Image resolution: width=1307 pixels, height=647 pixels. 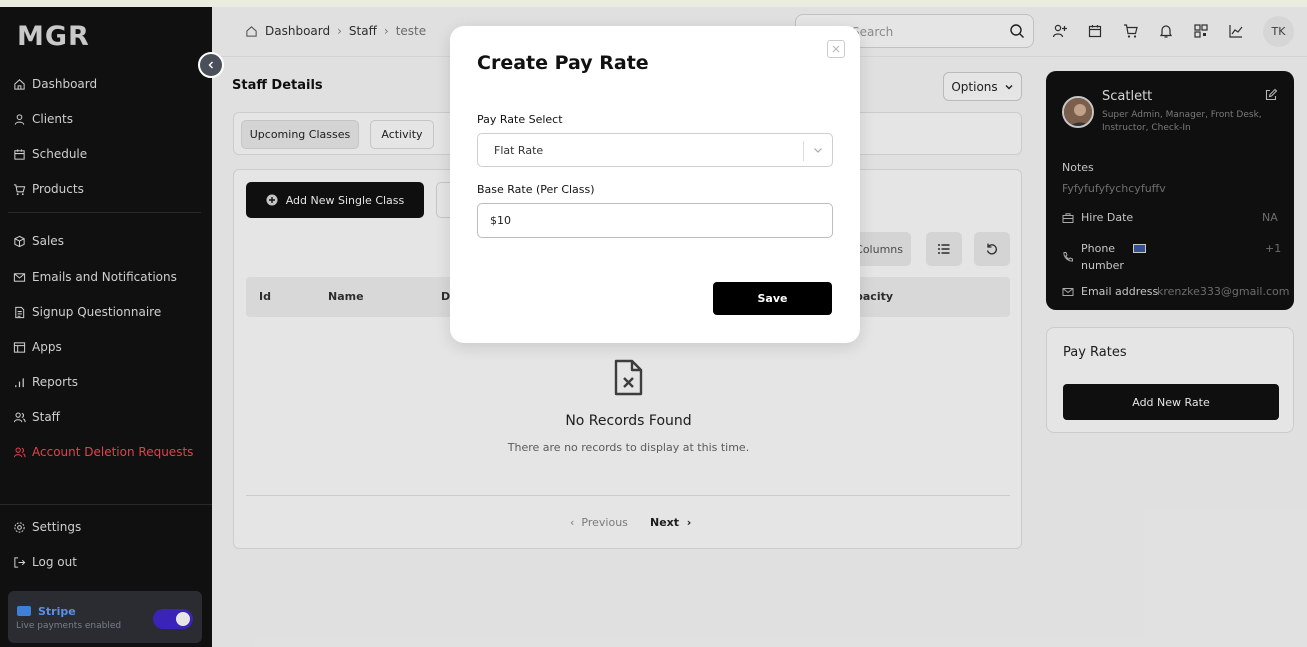 I want to click on cart-icon, so click(x=19, y=189).